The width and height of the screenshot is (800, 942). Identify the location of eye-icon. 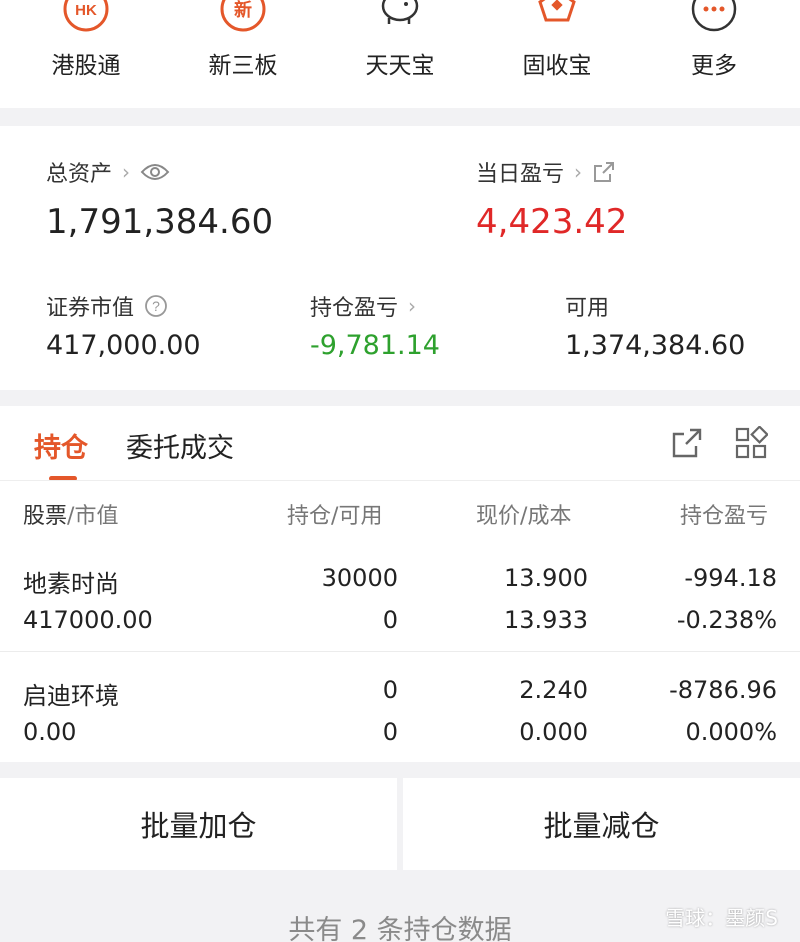
(155, 172).